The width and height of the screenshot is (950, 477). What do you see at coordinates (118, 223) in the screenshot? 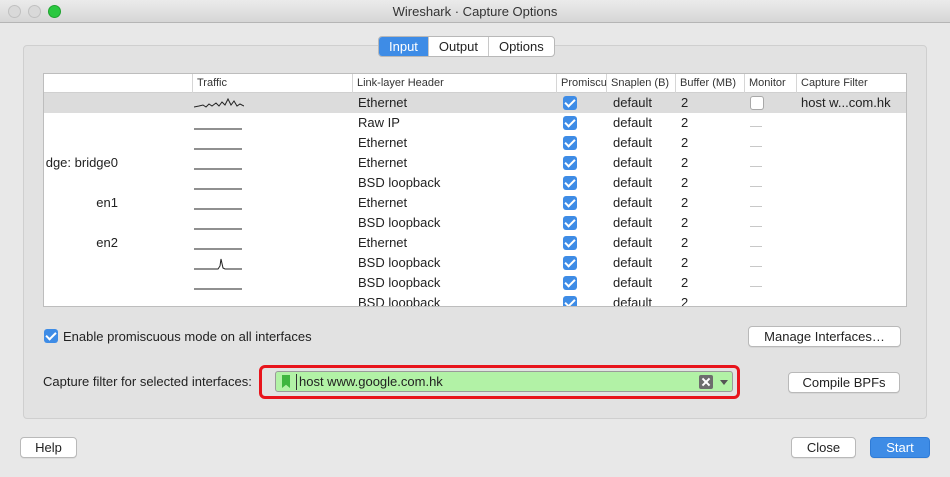
I see `interface-name` at bounding box center [118, 223].